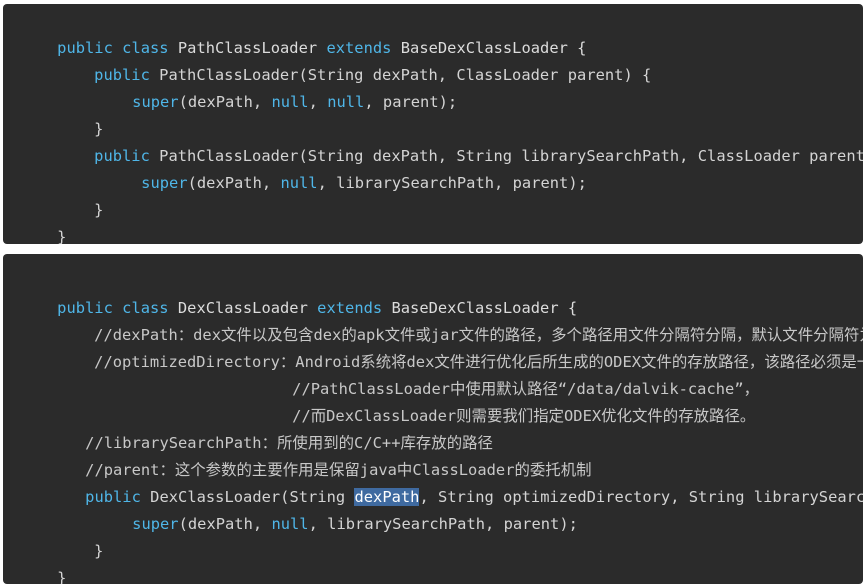 The height and width of the screenshot is (587, 866). I want to click on code-line: super(dexPath, null, null, parent);, so click(276, 102).